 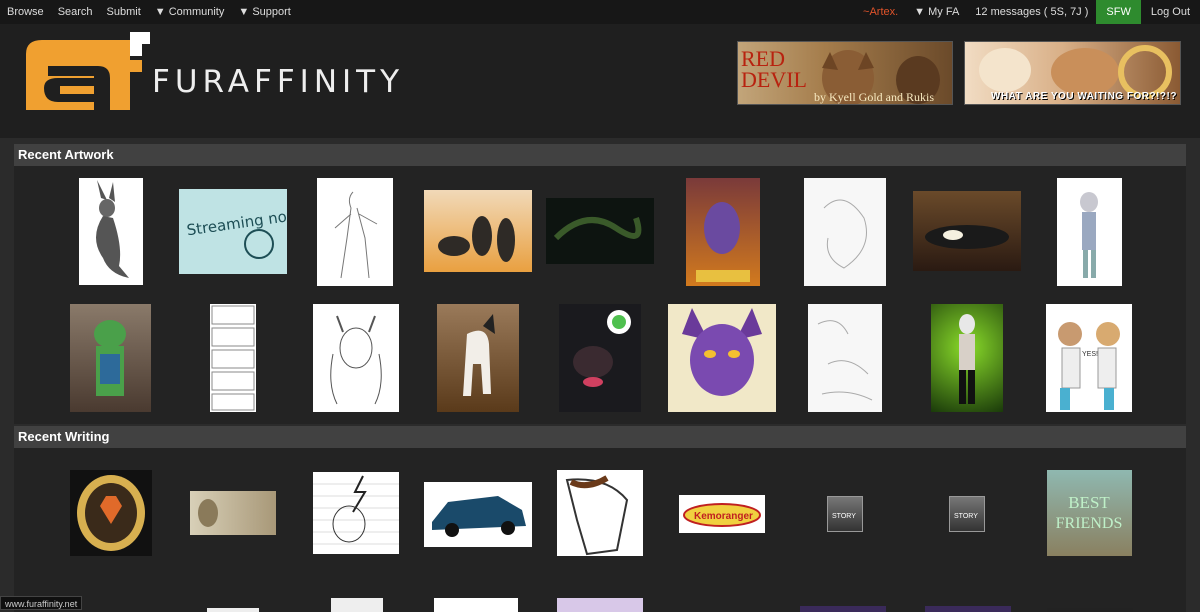 What do you see at coordinates (967, 231) in the screenshot?
I see `artwork-thumb-creature-photo` at bounding box center [967, 231].